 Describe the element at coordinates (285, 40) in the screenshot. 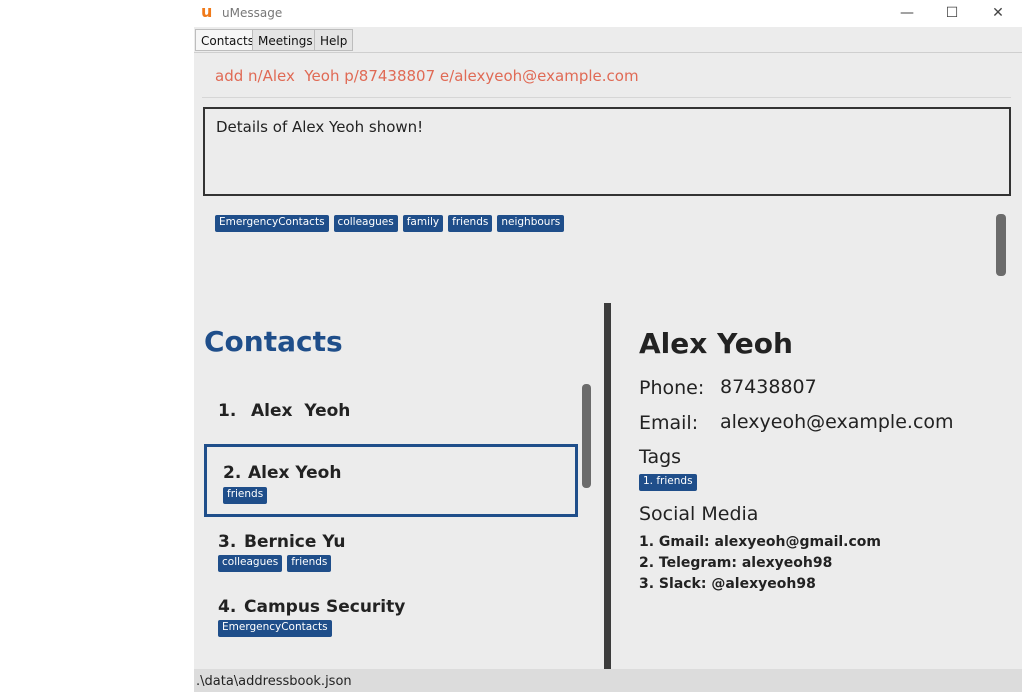

I see `menu-meetings: Meetings` at that location.